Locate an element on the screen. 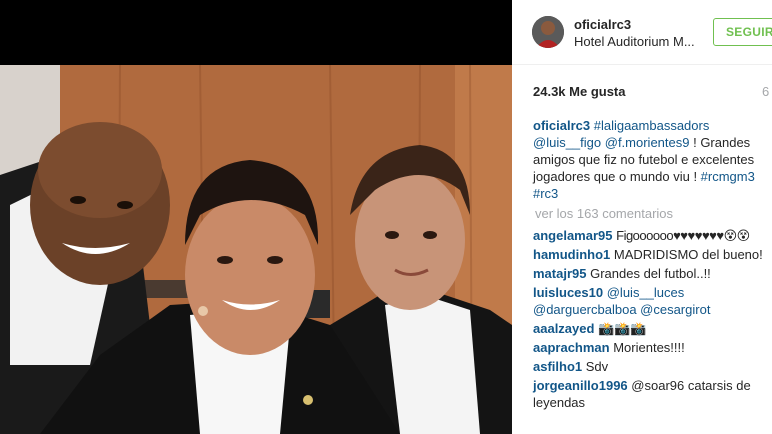  profile-avatar is located at coordinates (548, 32).